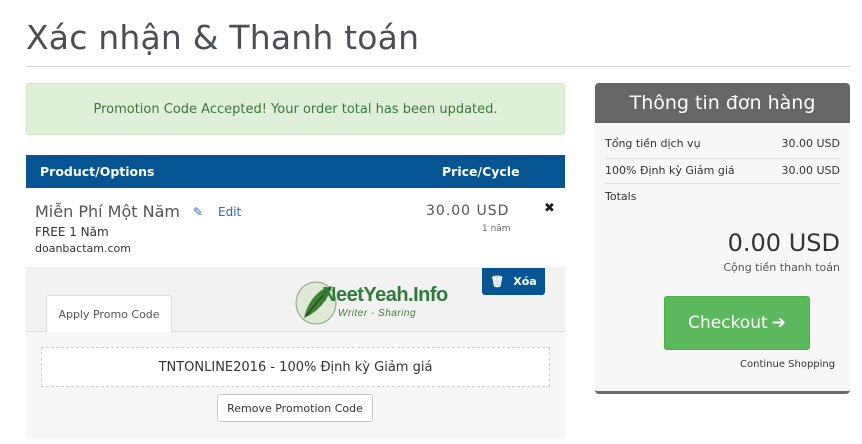 This screenshot has width=862, height=444. Describe the element at coordinates (83, 248) in the screenshot. I see `item-domain: doanbactam.com` at that location.